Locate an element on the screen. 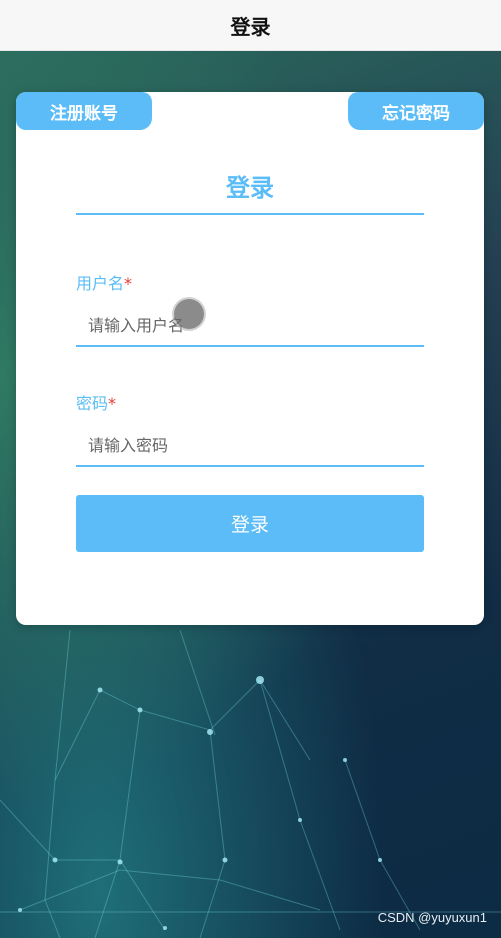  form-title: 登录 is located at coordinates (250, 188).